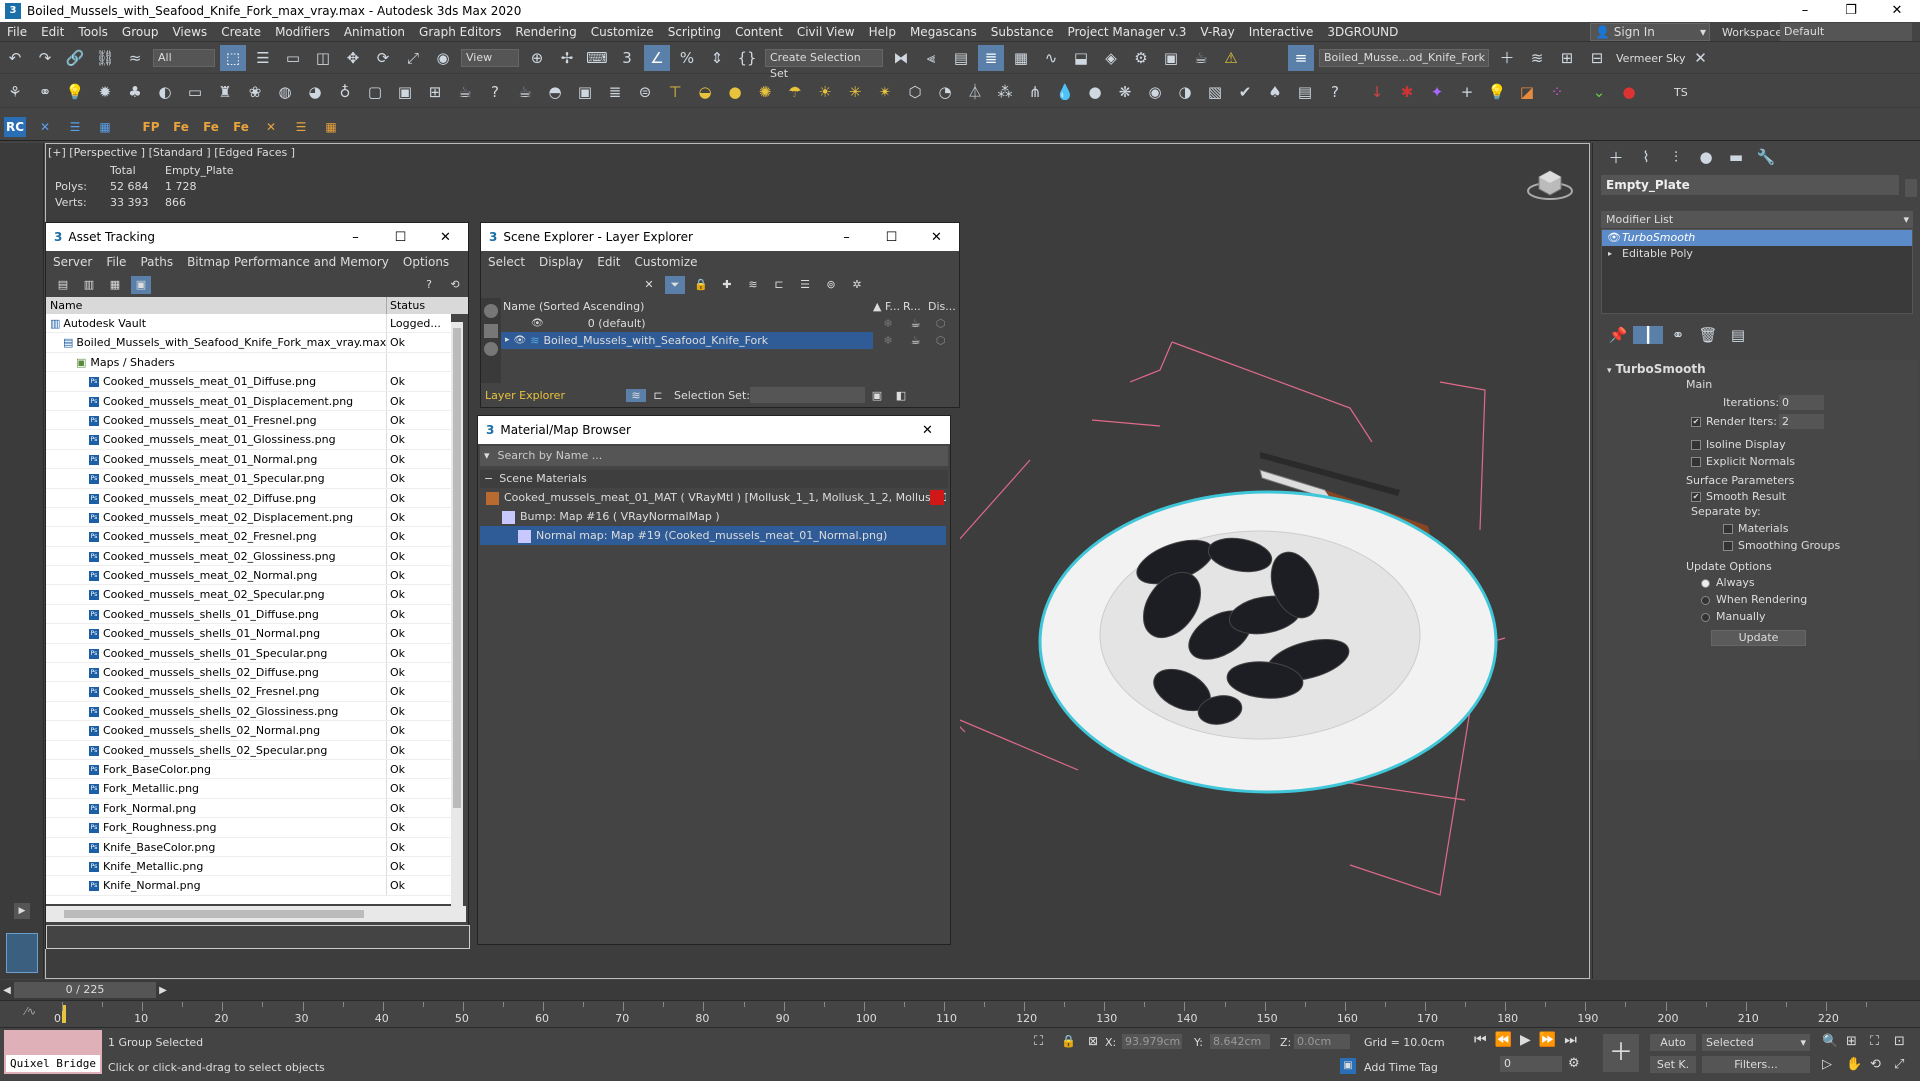 This screenshot has width=1920, height=1081. Describe the element at coordinates (1125, 92) in the screenshot. I see `particles-icon: ❋` at that location.